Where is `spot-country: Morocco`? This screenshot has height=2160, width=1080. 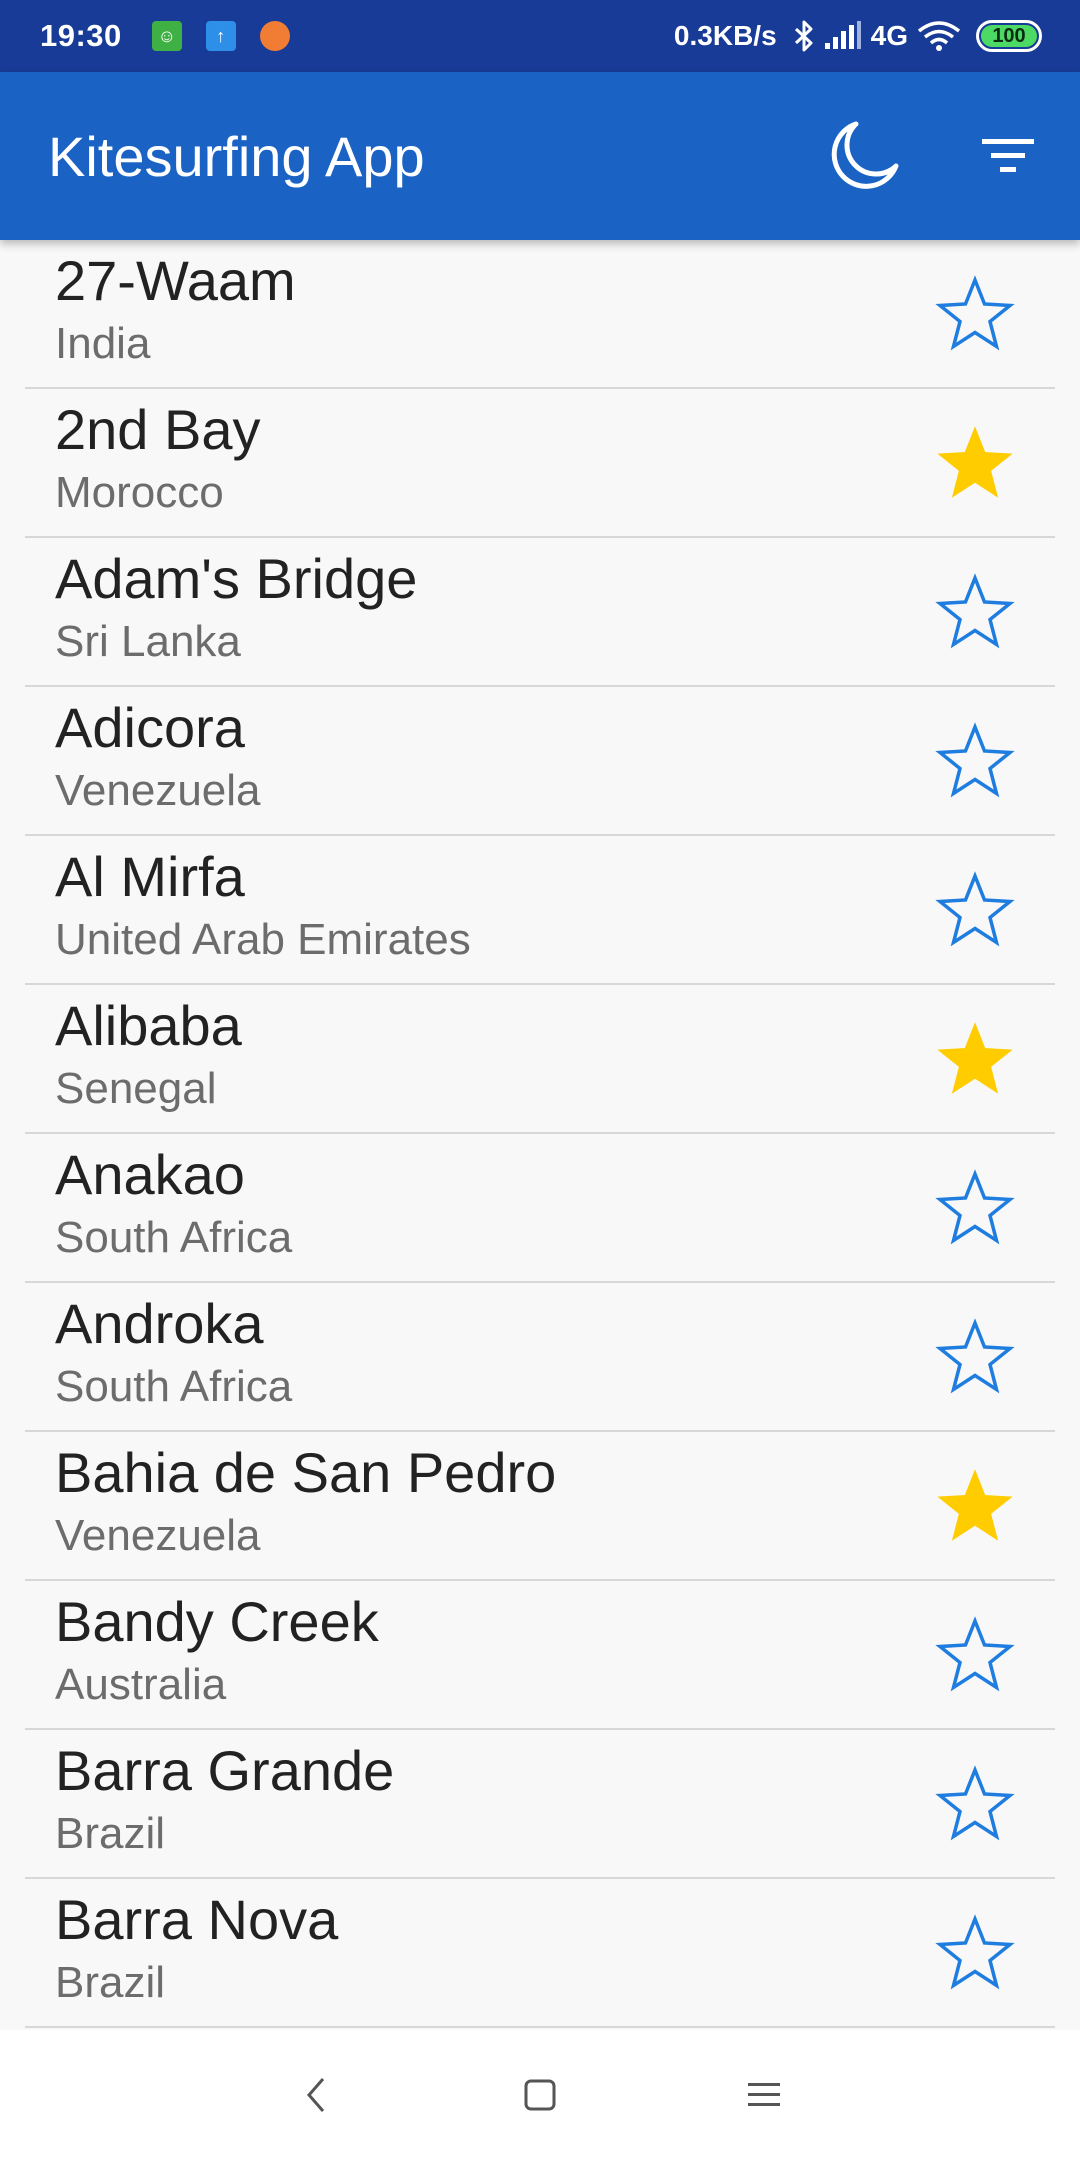
spot-country: Morocco is located at coordinates (139, 492).